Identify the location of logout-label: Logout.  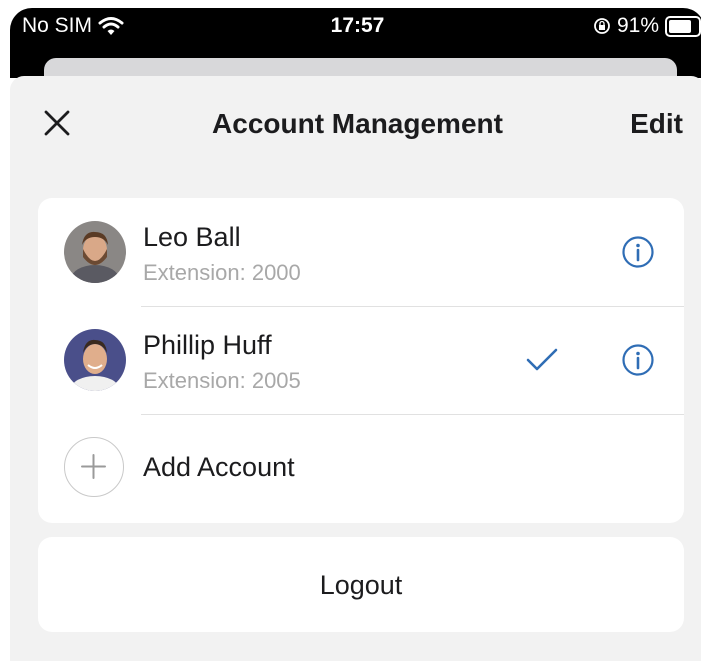
(361, 585).